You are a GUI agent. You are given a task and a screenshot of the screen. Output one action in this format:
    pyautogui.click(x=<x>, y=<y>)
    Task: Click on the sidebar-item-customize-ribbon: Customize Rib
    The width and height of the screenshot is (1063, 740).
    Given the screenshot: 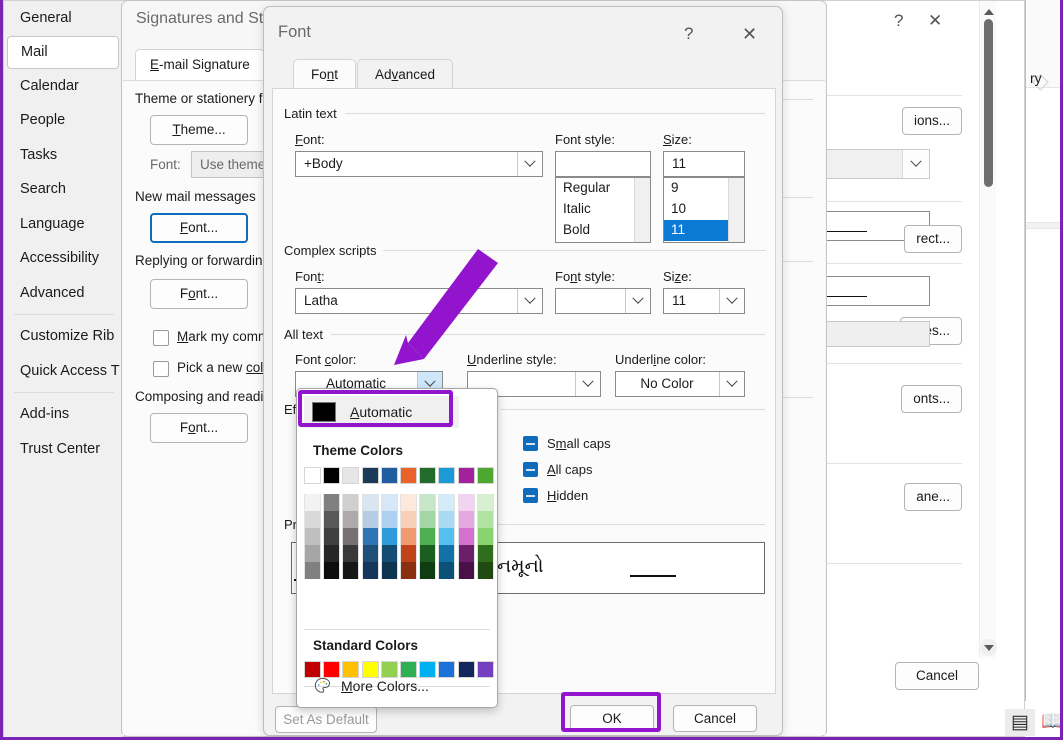 What is the action you would take?
    pyautogui.click(x=63, y=336)
    